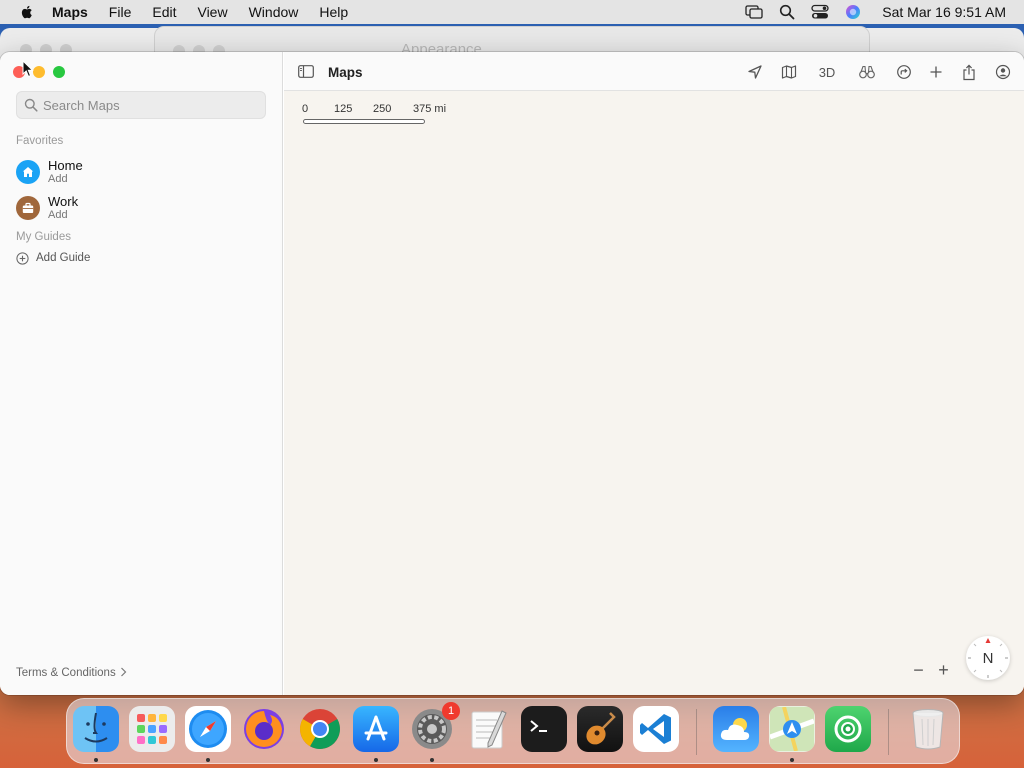 The image size is (1024, 768). I want to click on menu-file: File, so click(120, 12).